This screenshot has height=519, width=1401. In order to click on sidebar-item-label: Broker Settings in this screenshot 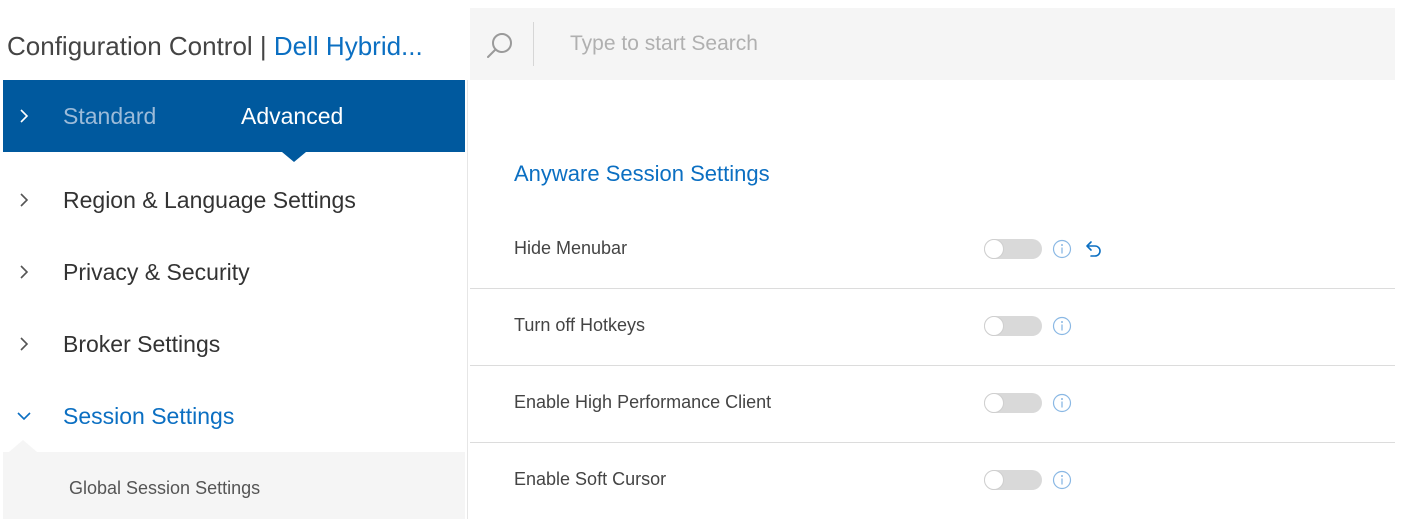, I will do `click(142, 344)`.